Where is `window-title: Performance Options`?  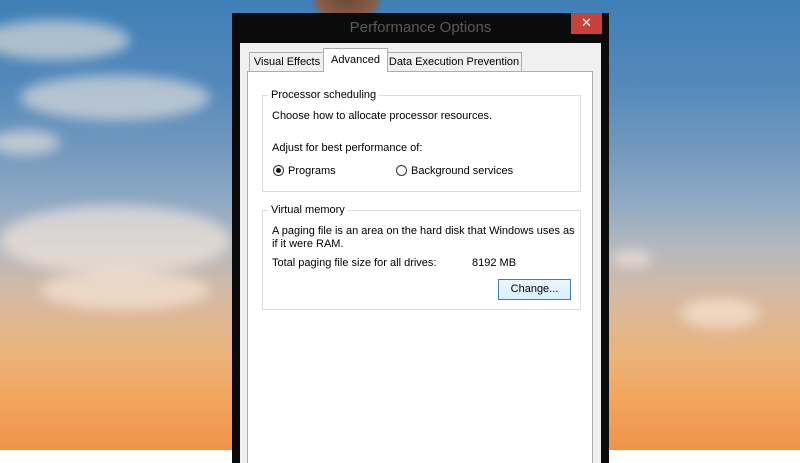
window-title: Performance Options is located at coordinates (420, 27).